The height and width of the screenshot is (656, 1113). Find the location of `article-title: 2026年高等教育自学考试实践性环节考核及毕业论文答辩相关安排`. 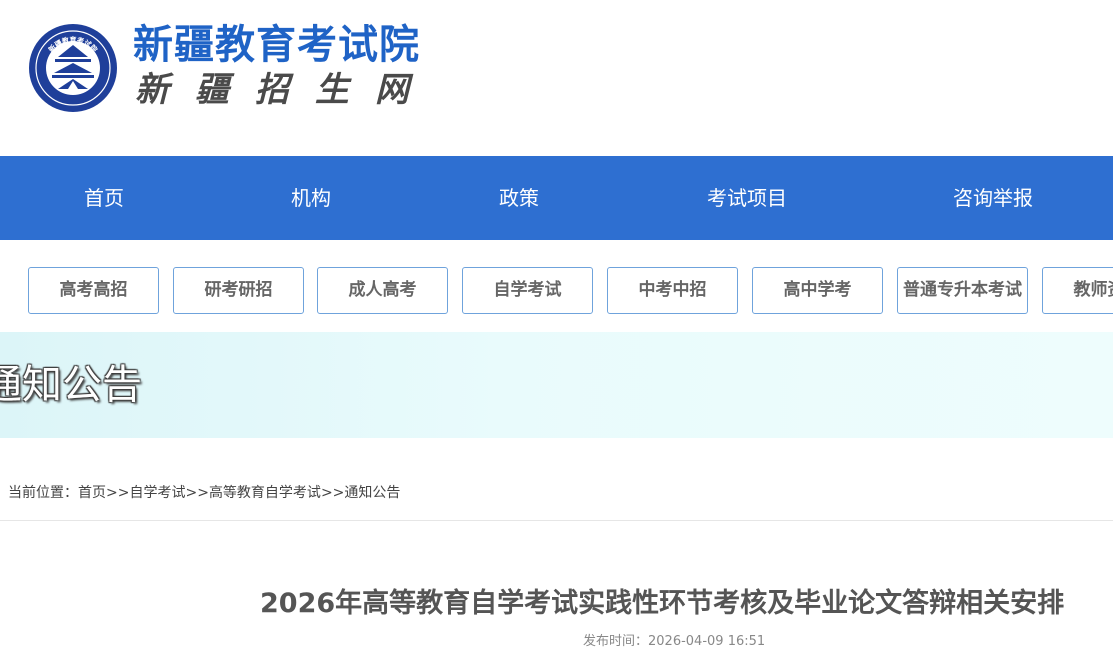

article-title: 2026年高等教育自学考试实践性环节考核及毕业论文答辩相关安排 is located at coordinates (662, 603).